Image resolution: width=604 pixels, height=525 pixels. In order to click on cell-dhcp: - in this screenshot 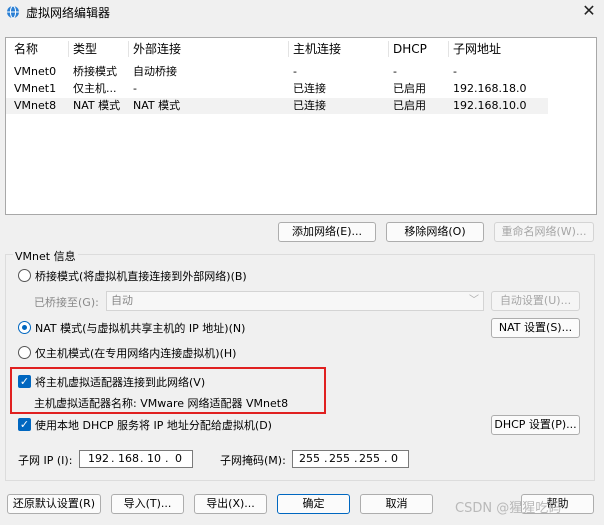, I will do `click(395, 71)`.